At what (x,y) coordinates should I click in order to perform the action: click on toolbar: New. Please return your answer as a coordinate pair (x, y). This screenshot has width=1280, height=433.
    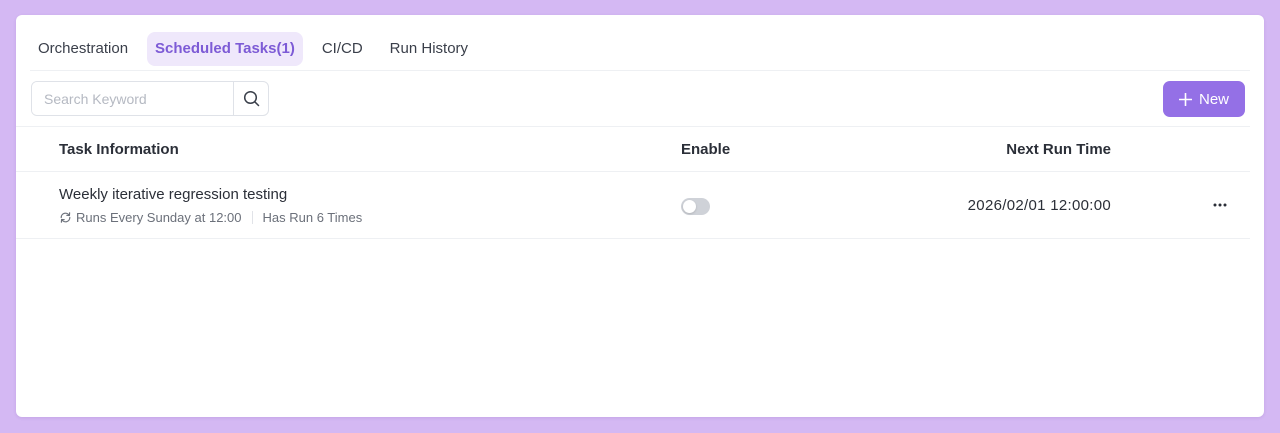
    Looking at the image, I should click on (638, 99).